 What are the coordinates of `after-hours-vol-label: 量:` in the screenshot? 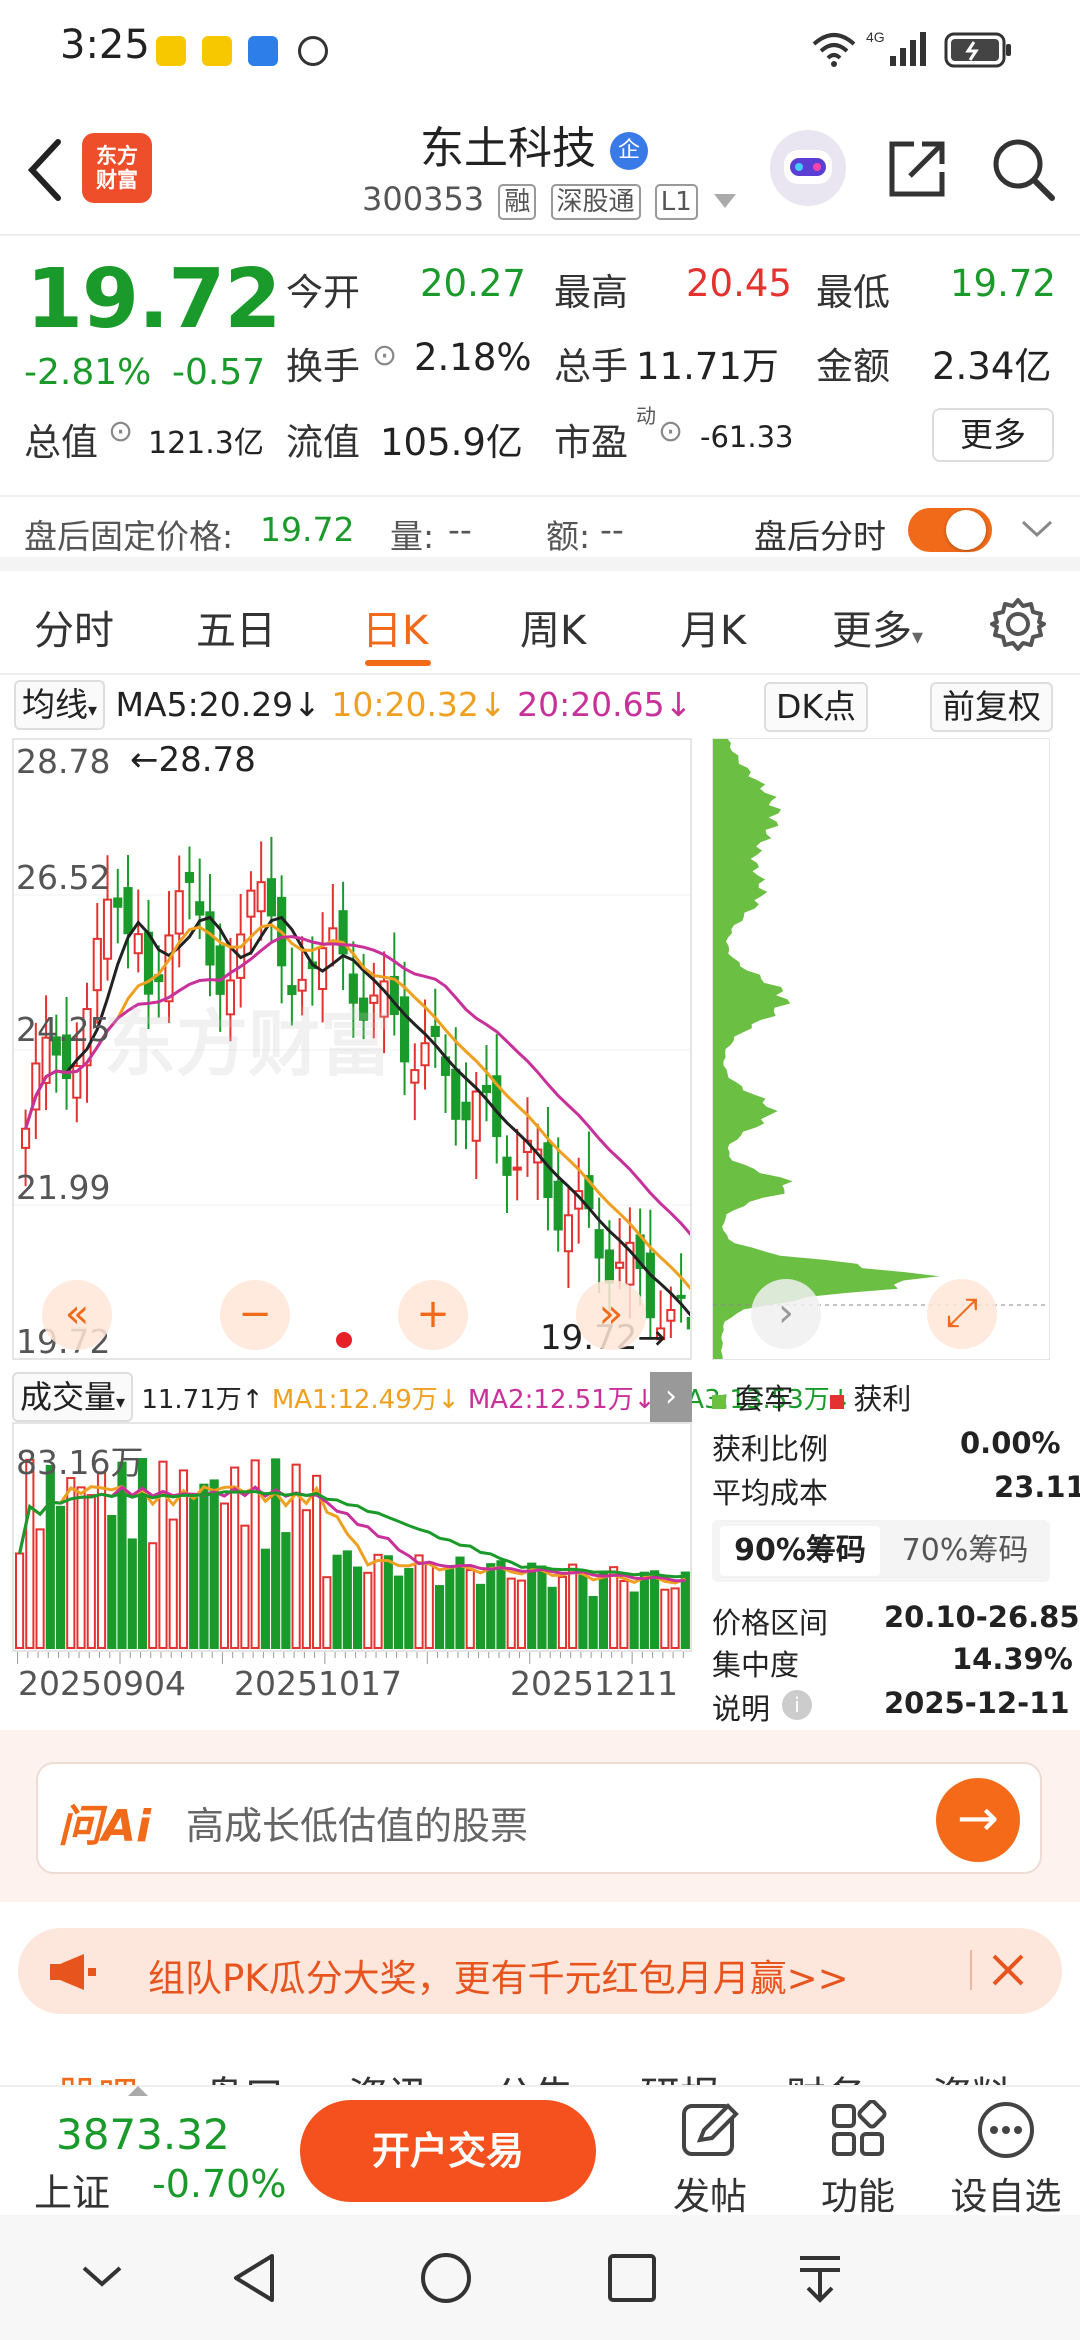 It's located at (412, 536).